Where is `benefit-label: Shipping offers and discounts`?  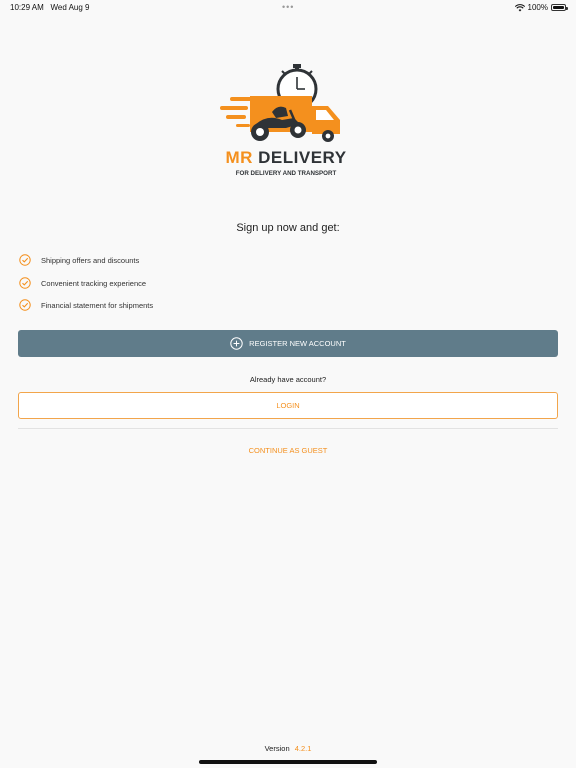 benefit-label: Shipping offers and discounts is located at coordinates (90, 260).